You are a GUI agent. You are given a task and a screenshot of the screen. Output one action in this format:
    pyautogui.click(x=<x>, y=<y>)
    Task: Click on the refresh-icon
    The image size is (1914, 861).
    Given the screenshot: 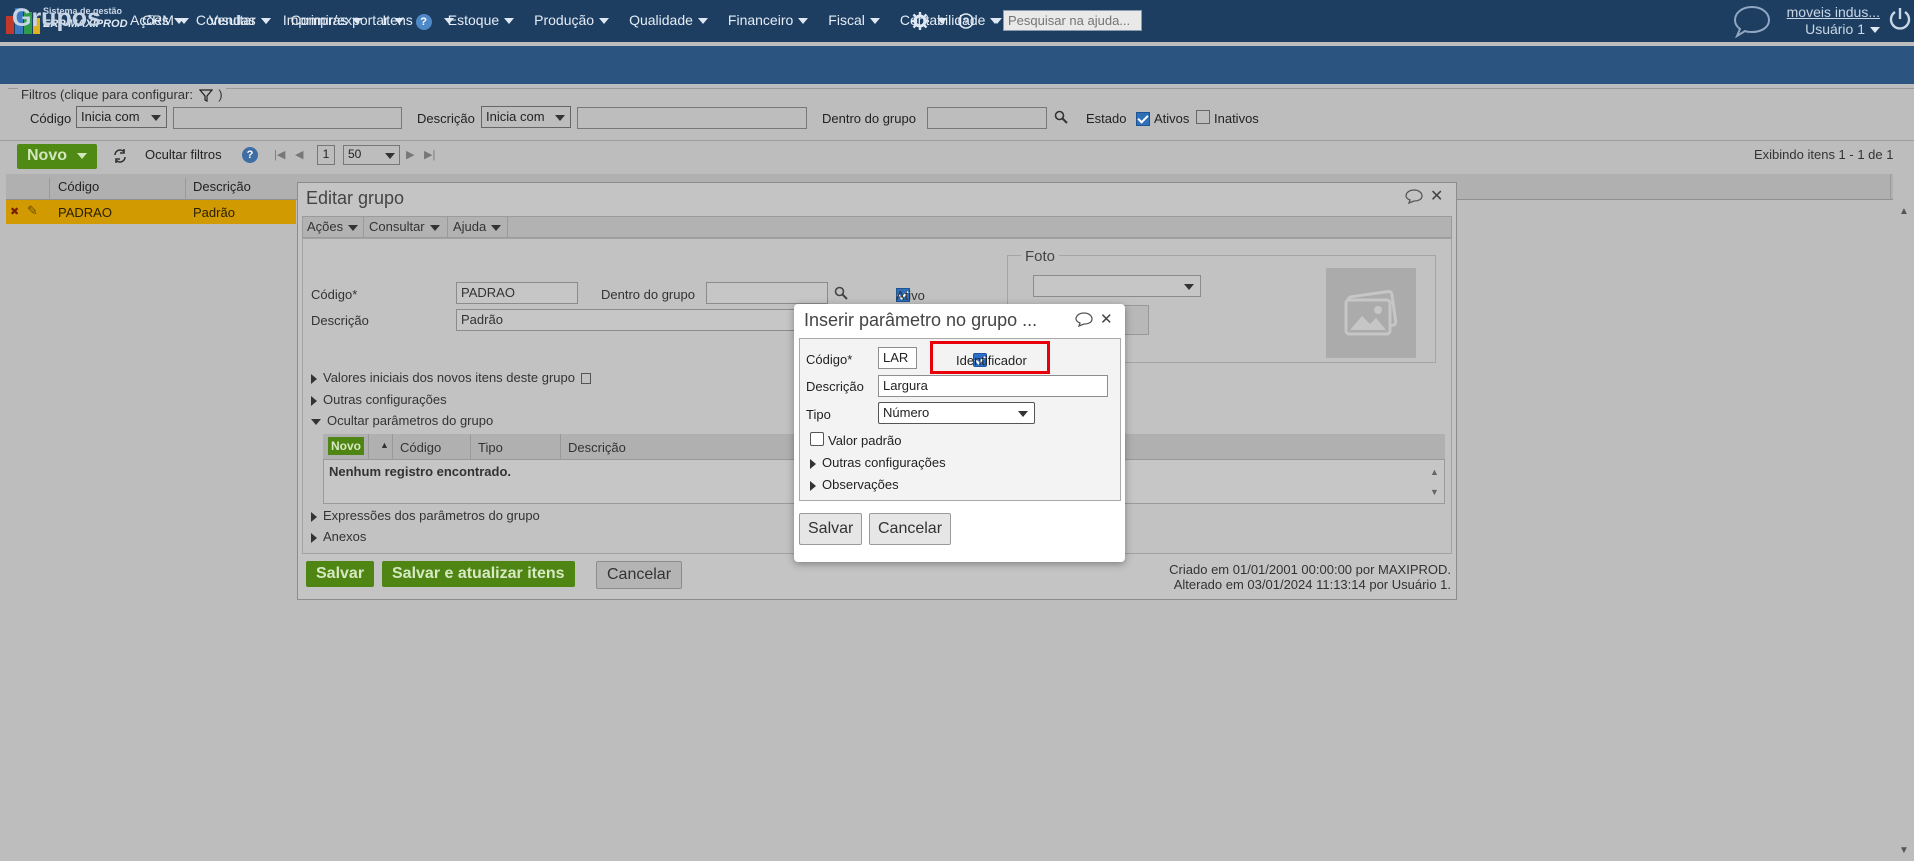 What is the action you would take?
    pyautogui.click(x=120, y=156)
    